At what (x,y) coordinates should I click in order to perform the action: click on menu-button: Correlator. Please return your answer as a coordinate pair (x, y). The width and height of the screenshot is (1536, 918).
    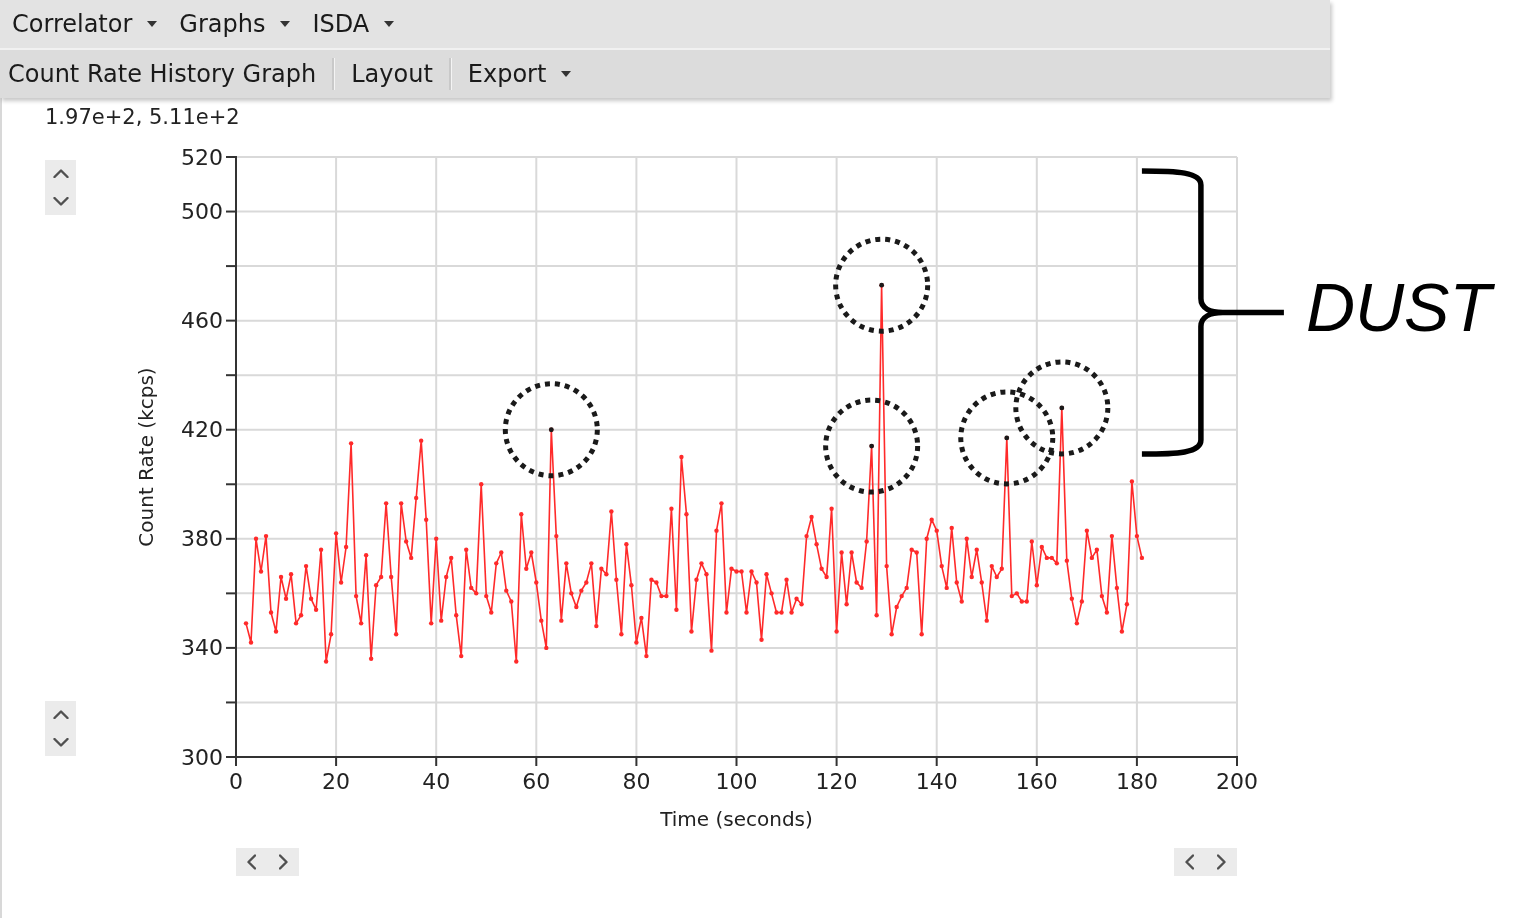
    Looking at the image, I should click on (85, 24).